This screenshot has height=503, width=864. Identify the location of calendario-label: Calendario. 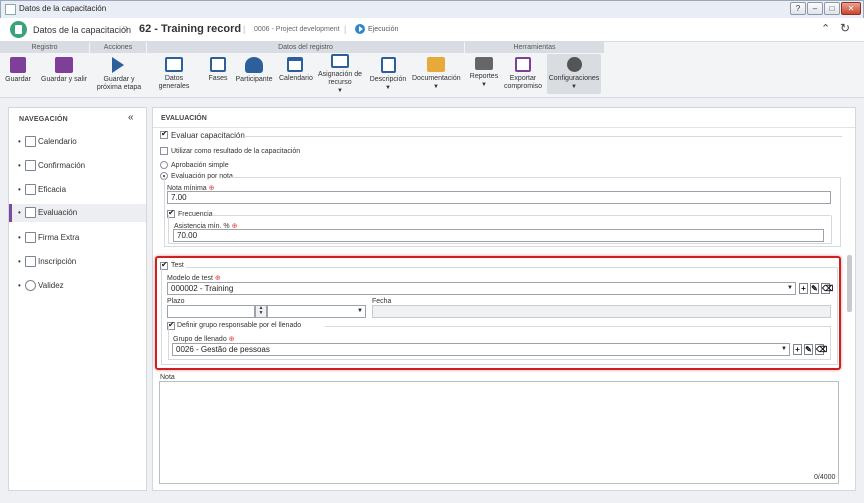
(296, 78).